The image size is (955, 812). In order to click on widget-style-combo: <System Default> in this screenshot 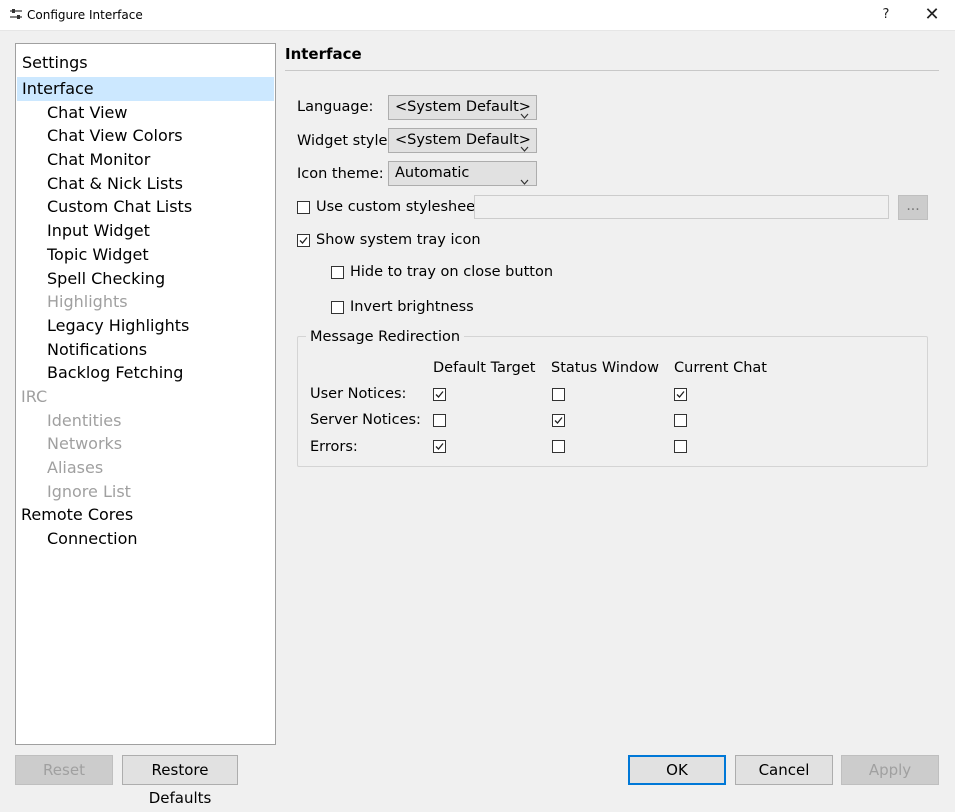, I will do `click(462, 140)`.